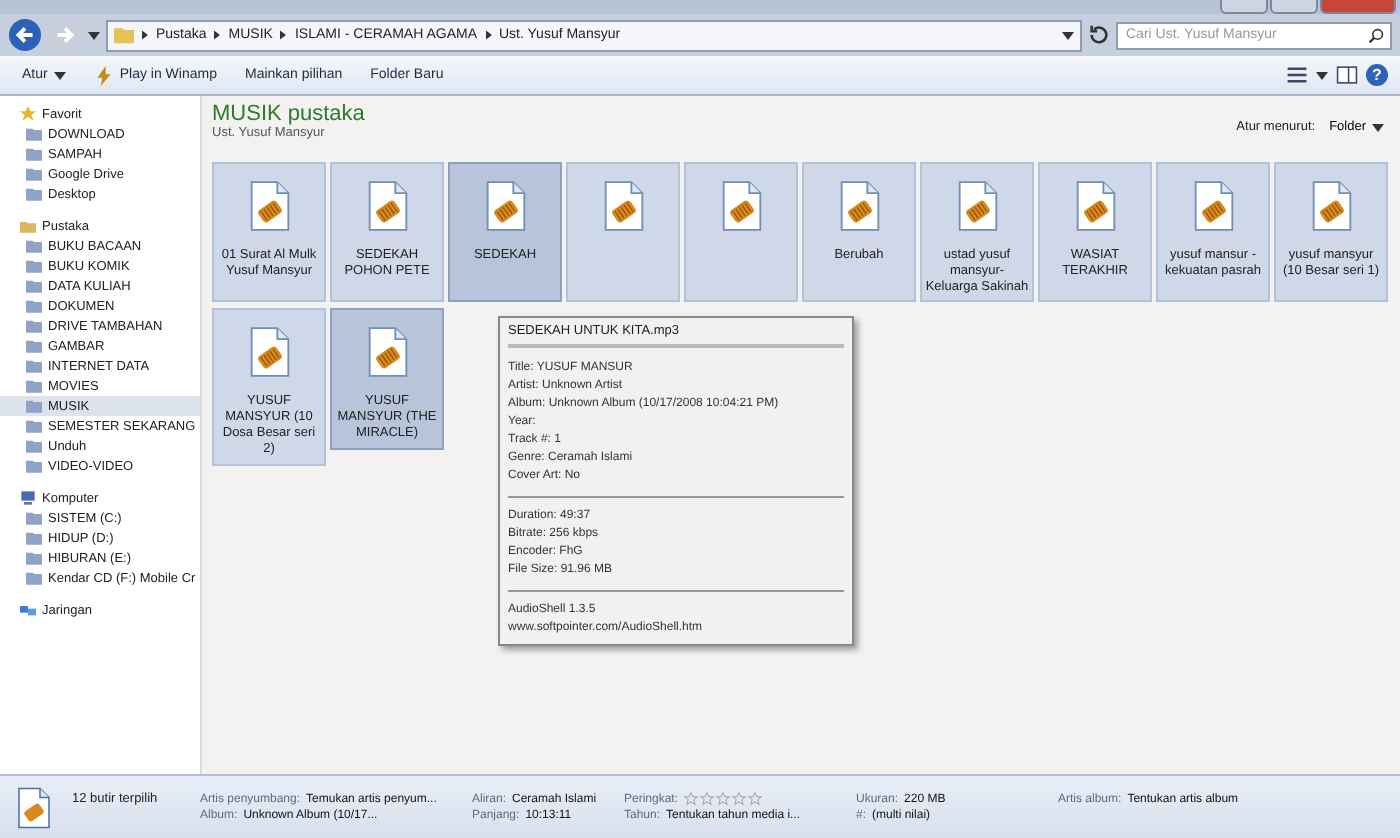 This screenshot has width=1400, height=838. Describe the element at coordinates (28, 498) in the screenshot. I see `computer-icon` at that location.